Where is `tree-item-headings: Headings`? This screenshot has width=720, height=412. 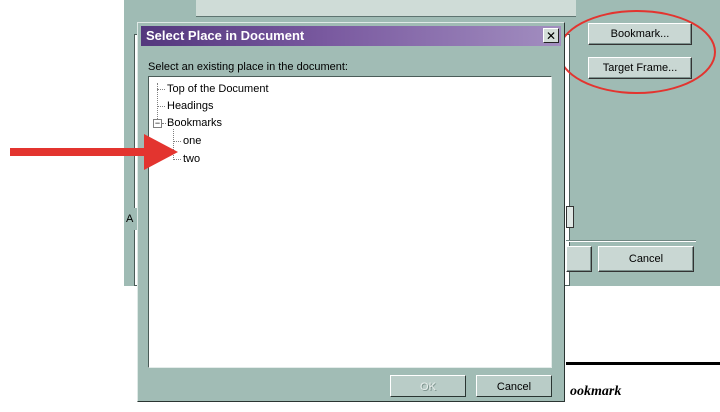
tree-item-headings: Headings is located at coordinates (190, 106).